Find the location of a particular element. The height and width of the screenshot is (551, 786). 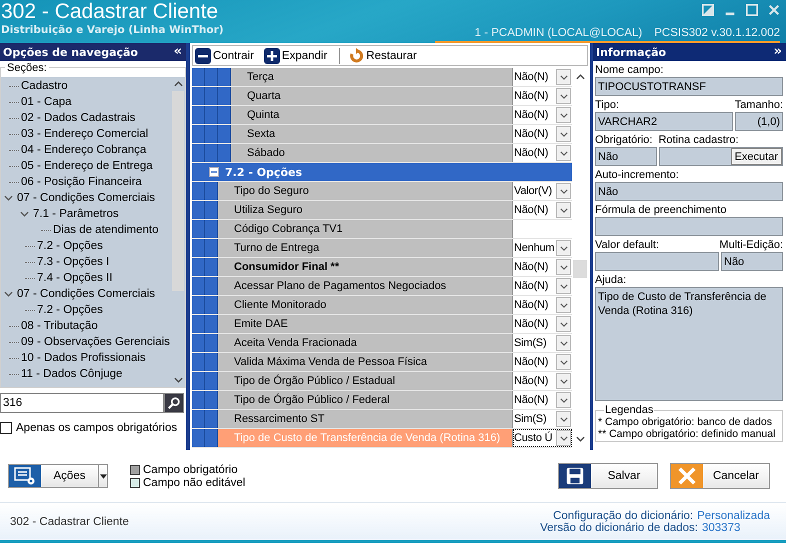

property-row: Sábado Não(N) is located at coordinates (382, 153).